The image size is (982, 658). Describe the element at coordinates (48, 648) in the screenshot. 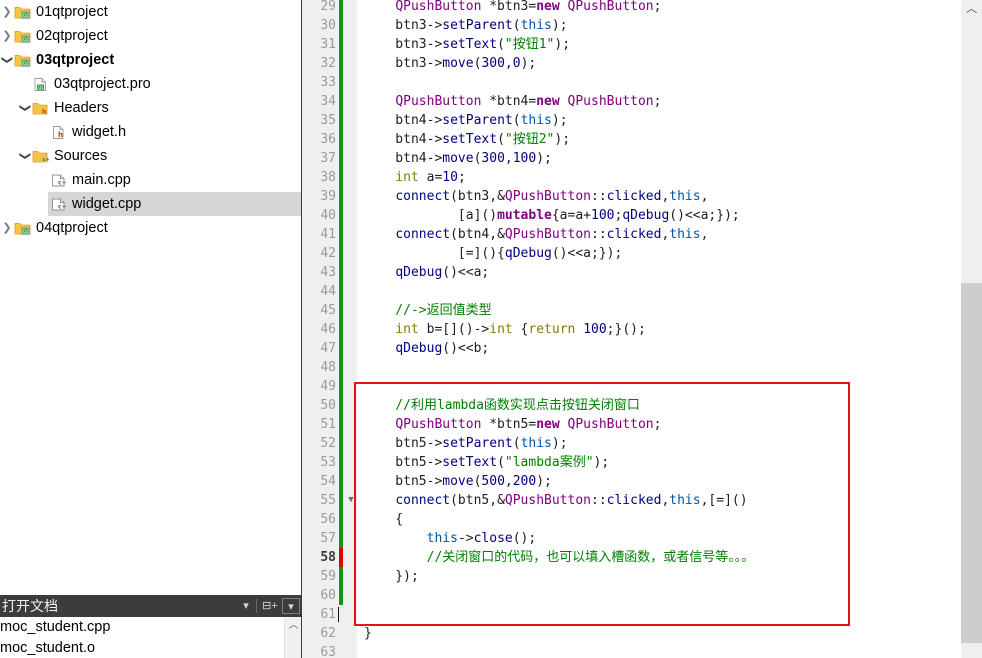

I see `open-document-label: moc_student.o` at that location.